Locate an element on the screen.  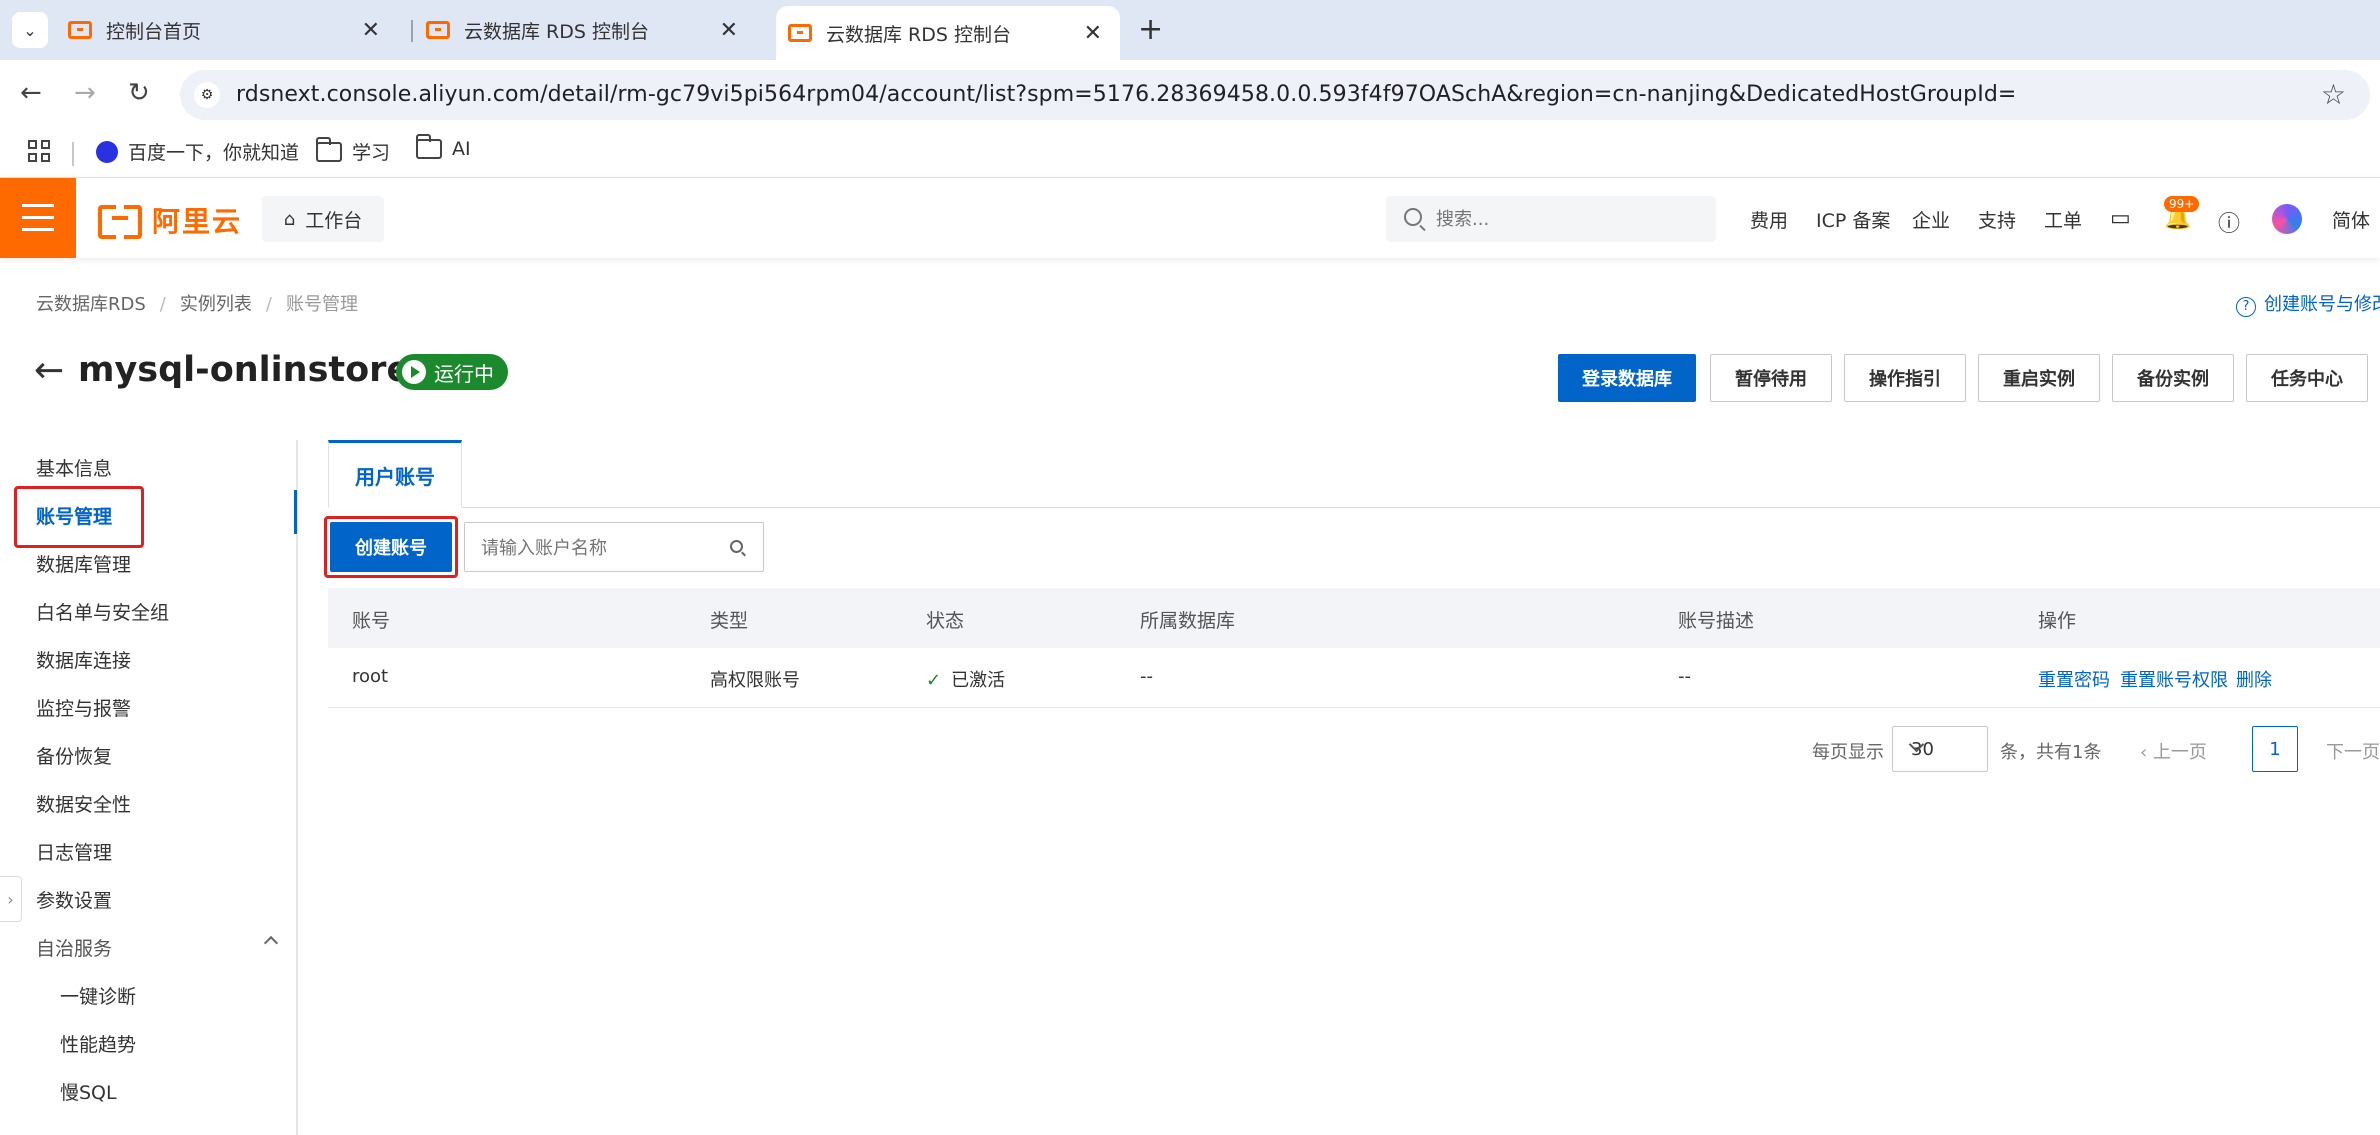
column-status: 状态 is located at coordinates (945, 621).